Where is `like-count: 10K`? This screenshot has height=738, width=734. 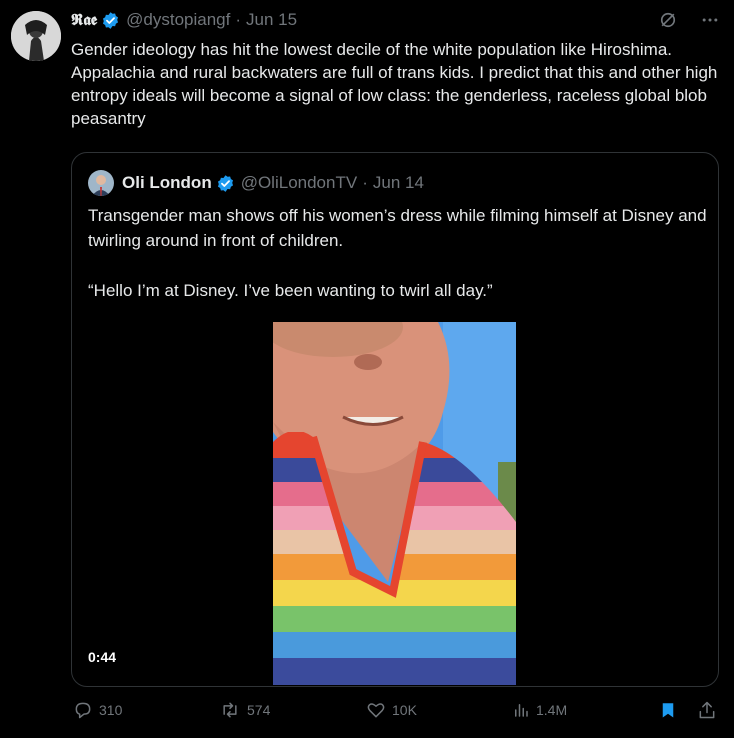
like-count: 10K is located at coordinates (404, 710).